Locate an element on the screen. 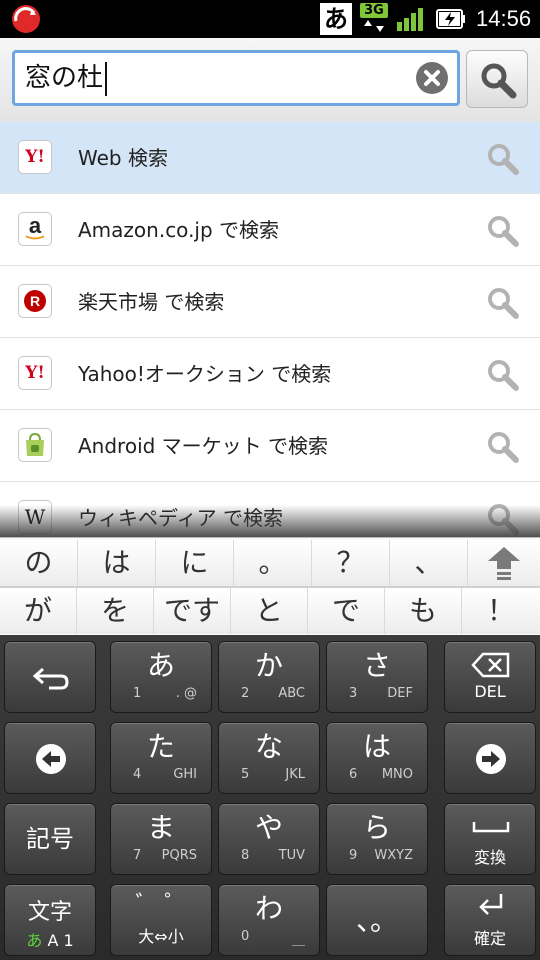 The width and height of the screenshot is (540, 960). suggestion-row-amazon: a Amazon.co.jp で検索 is located at coordinates (270, 230).